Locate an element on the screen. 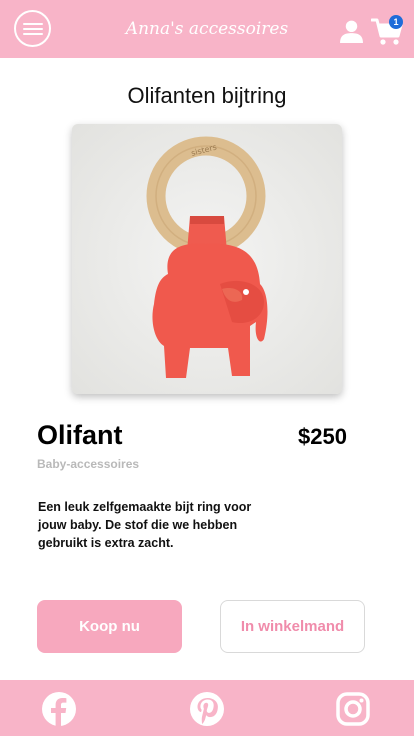 The height and width of the screenshot is (736, 414). product-category: Baby-accessoires is located at coordinates (88, 464).